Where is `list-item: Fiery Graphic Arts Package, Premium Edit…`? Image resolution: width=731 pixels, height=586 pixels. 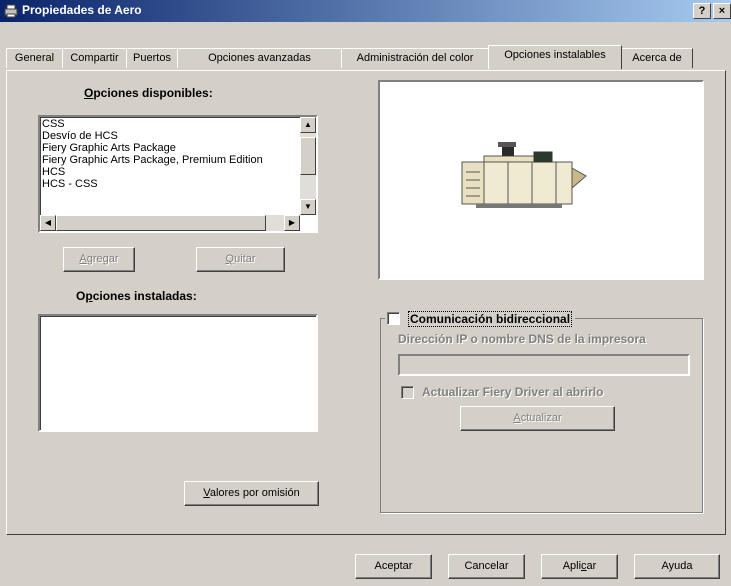
list-item: Fiery Graphic Arts Package, Premium Edit… is located at coordinates (178, 160).